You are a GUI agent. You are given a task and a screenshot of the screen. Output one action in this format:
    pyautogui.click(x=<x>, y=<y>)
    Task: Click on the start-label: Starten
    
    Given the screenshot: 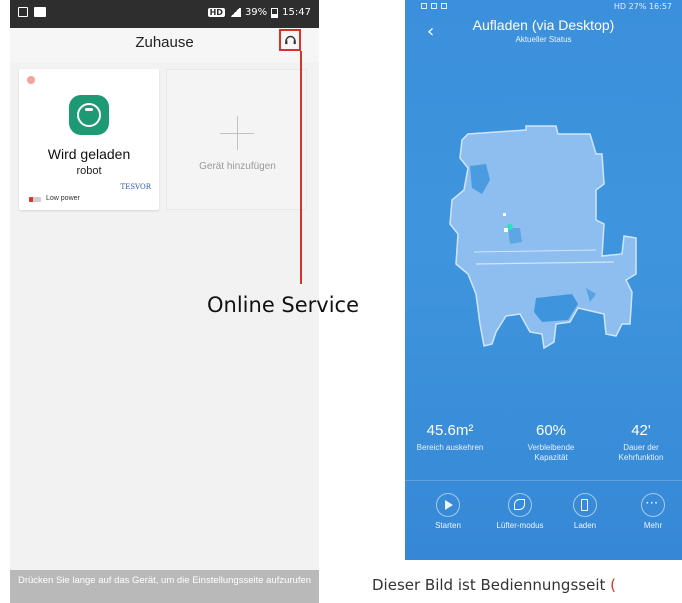 What is the action you would take?
    pyautogui.click(x=448, y=525)
    